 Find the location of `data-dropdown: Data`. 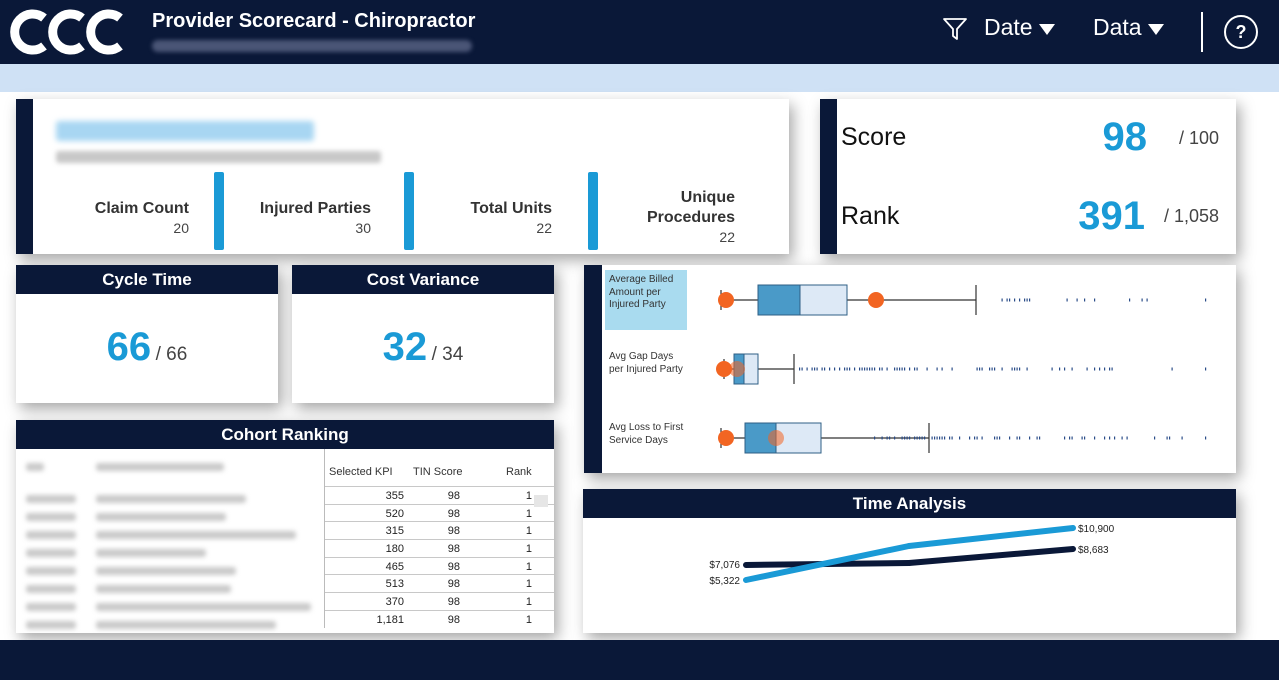

data-dropdown: Data is located at coordinates (1128, 27).